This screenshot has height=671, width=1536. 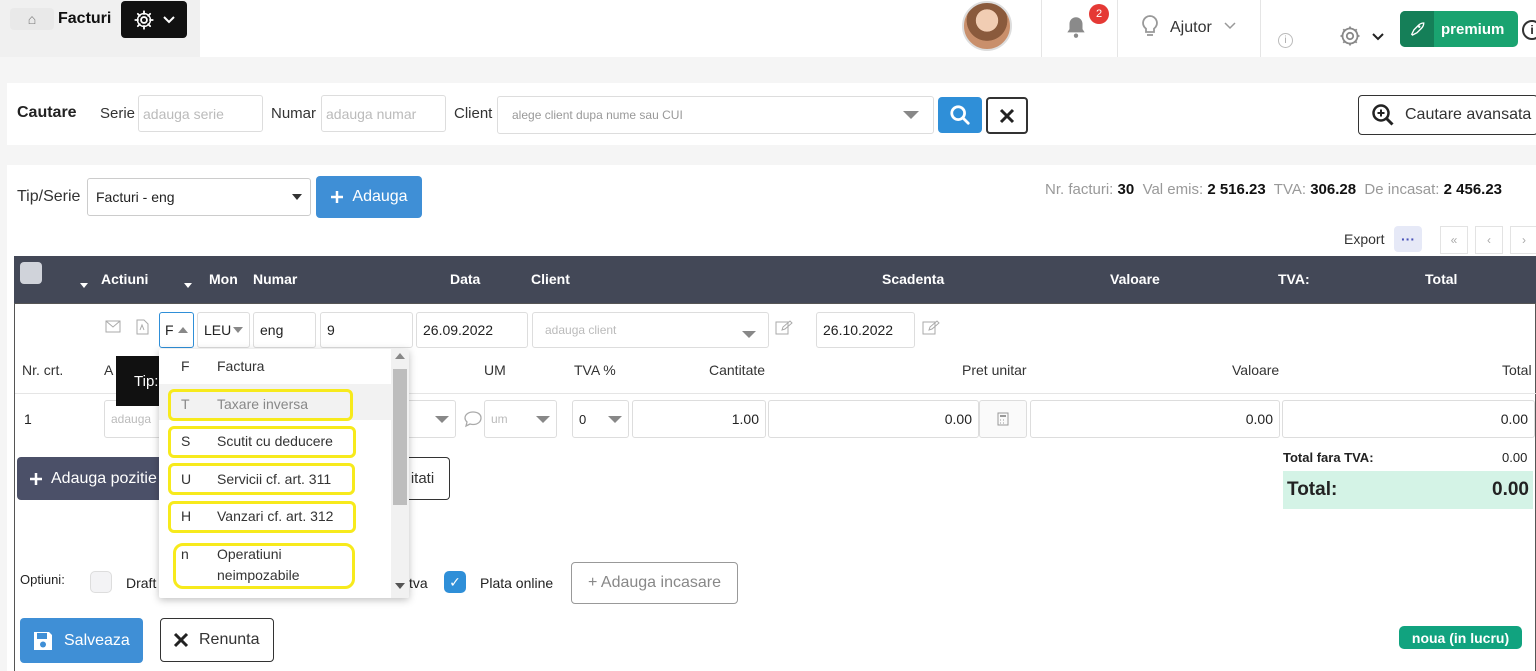 I want to click on pager-first-button: «, so click(x=1454, y=240).